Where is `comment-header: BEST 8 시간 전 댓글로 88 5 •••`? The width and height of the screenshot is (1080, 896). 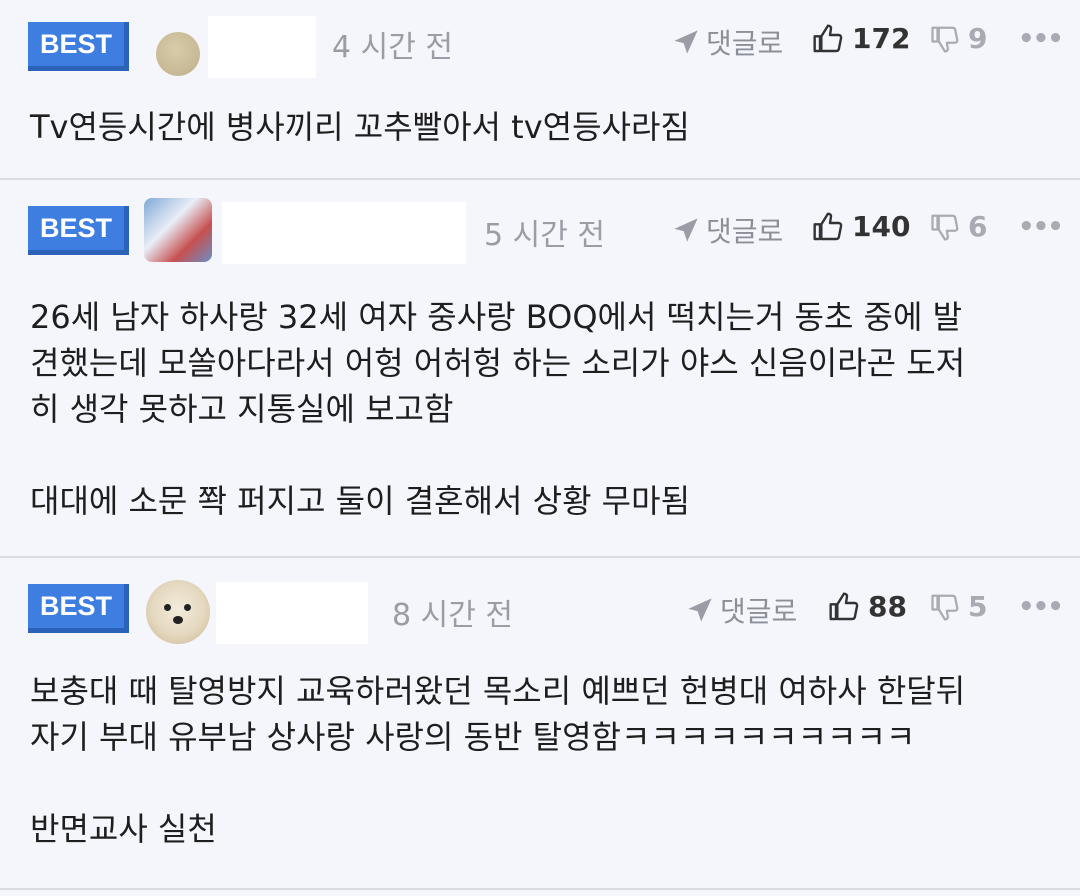
comment-header: BEST 8 시간 전 댓글로 88 5 ••• is located at coordinates (540, 607).